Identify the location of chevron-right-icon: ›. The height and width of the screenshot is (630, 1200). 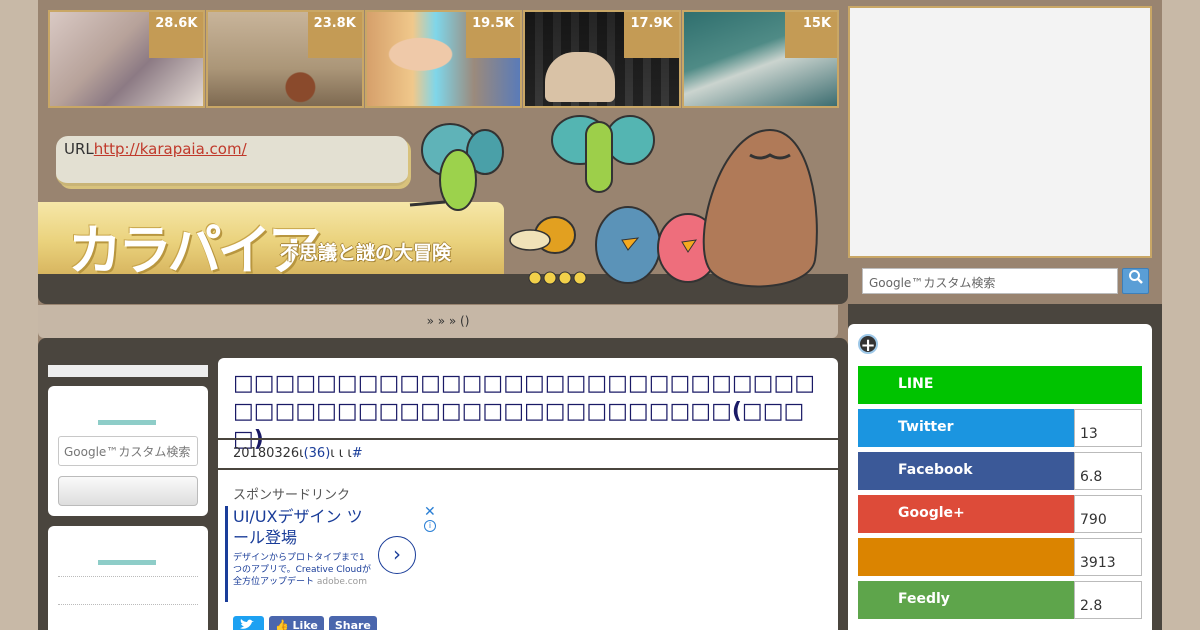
(397, 555).